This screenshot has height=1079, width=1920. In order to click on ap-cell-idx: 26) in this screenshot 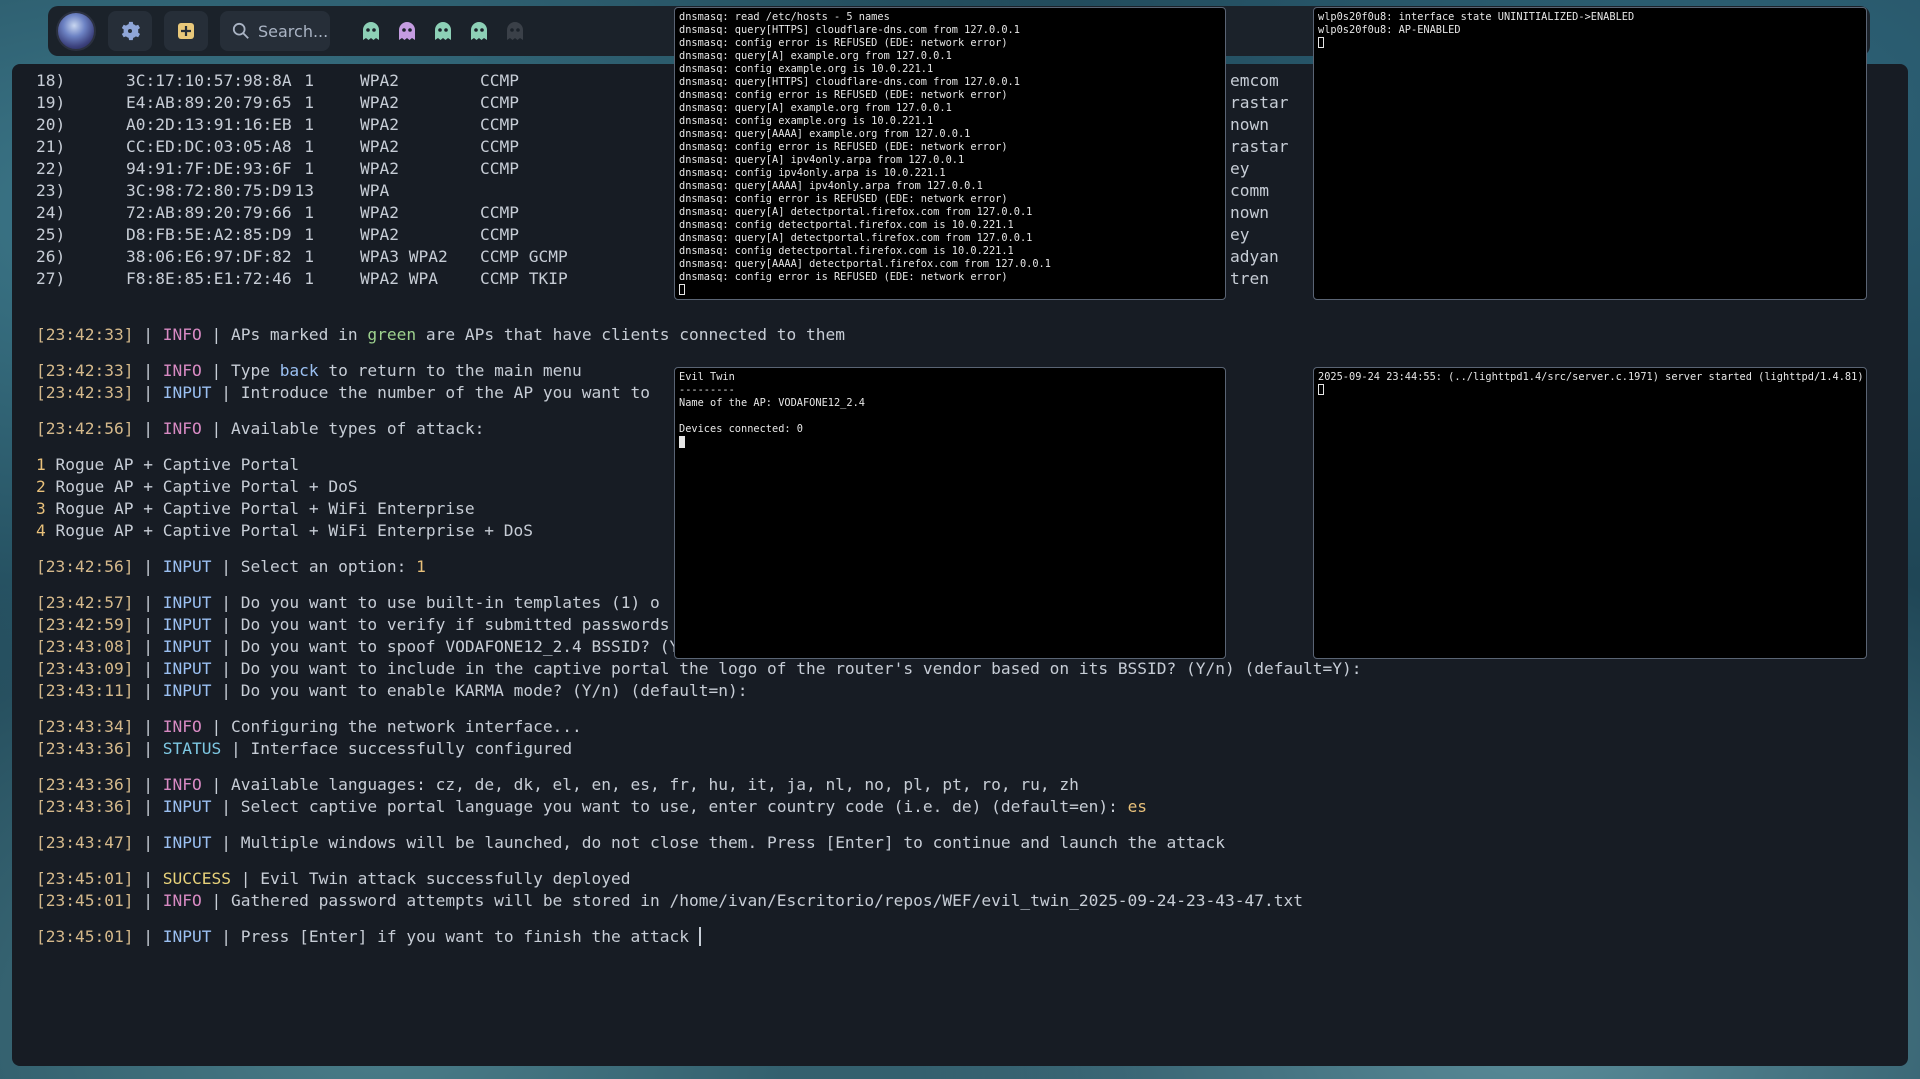, I will do `click(51, 256)`.